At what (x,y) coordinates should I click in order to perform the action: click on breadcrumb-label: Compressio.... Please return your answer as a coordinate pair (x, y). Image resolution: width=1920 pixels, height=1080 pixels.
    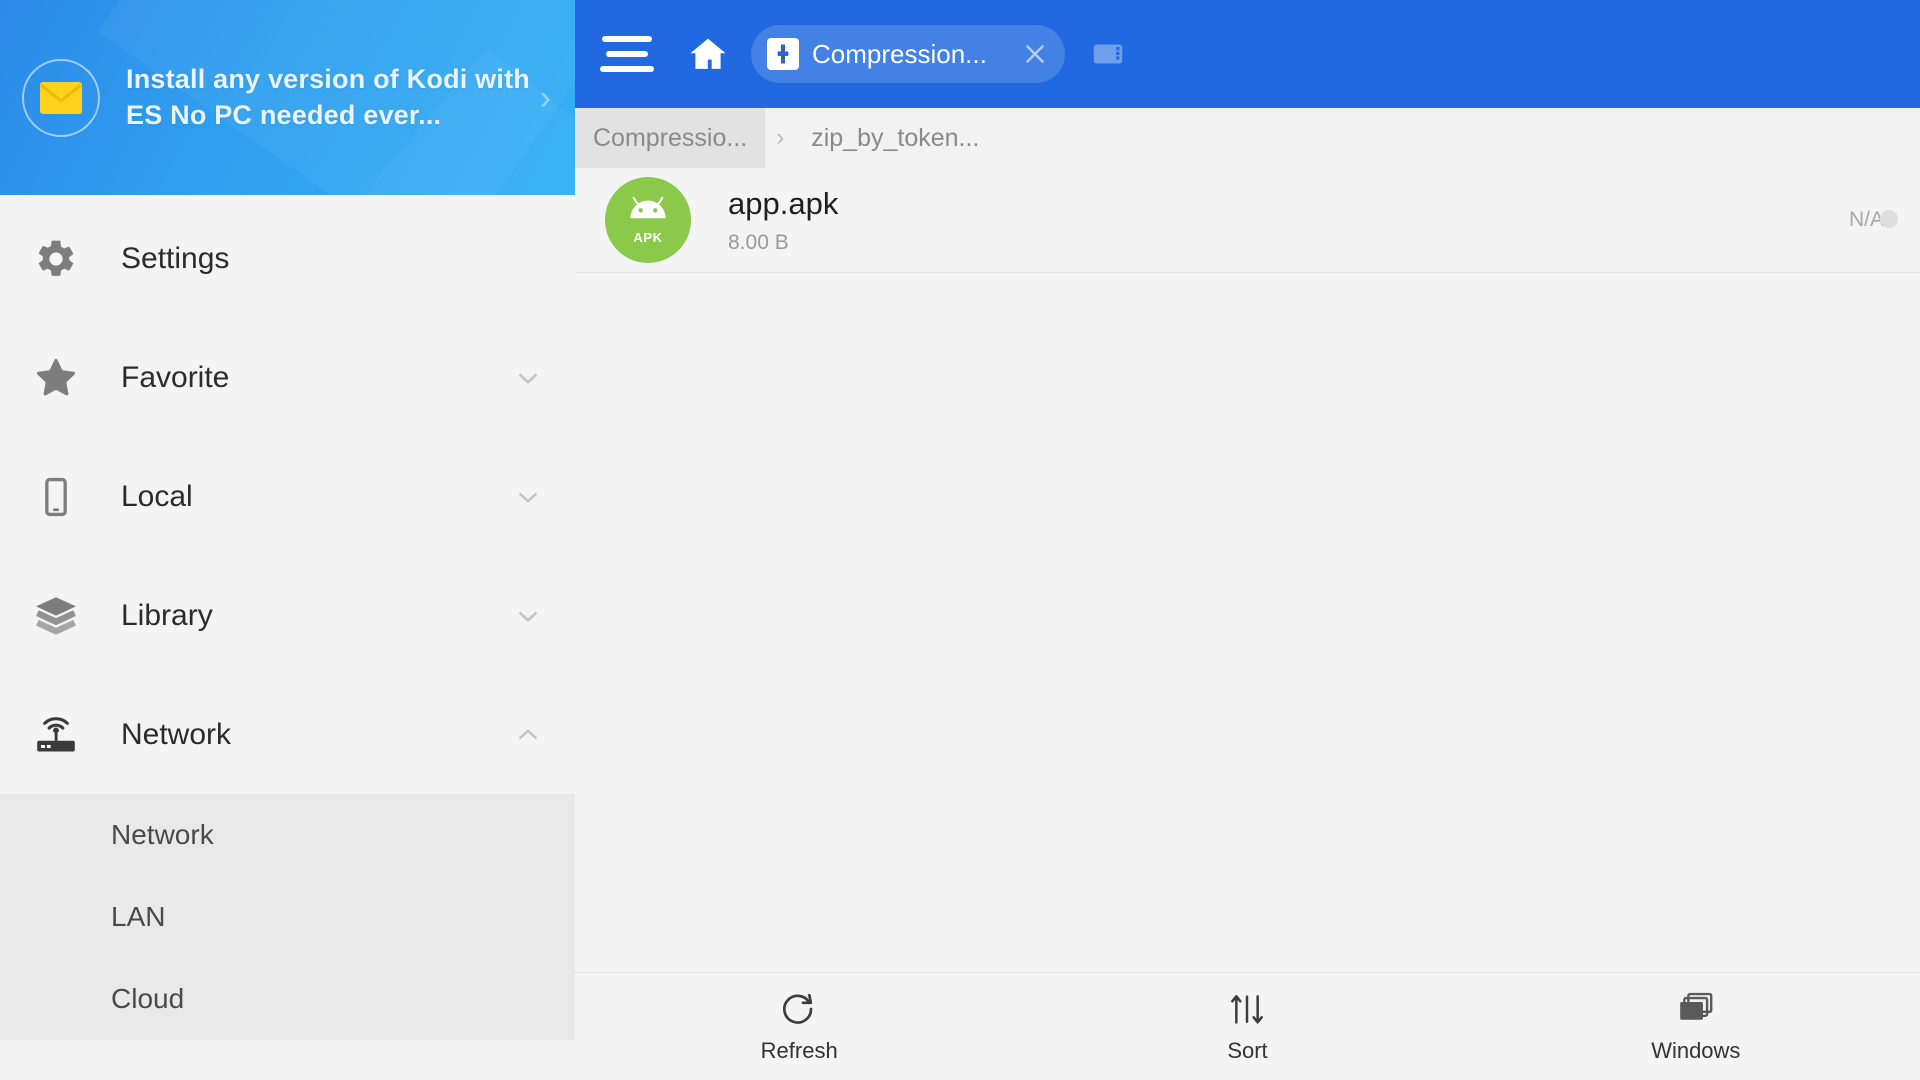
    Looking at the image, I should click on (670, 137).